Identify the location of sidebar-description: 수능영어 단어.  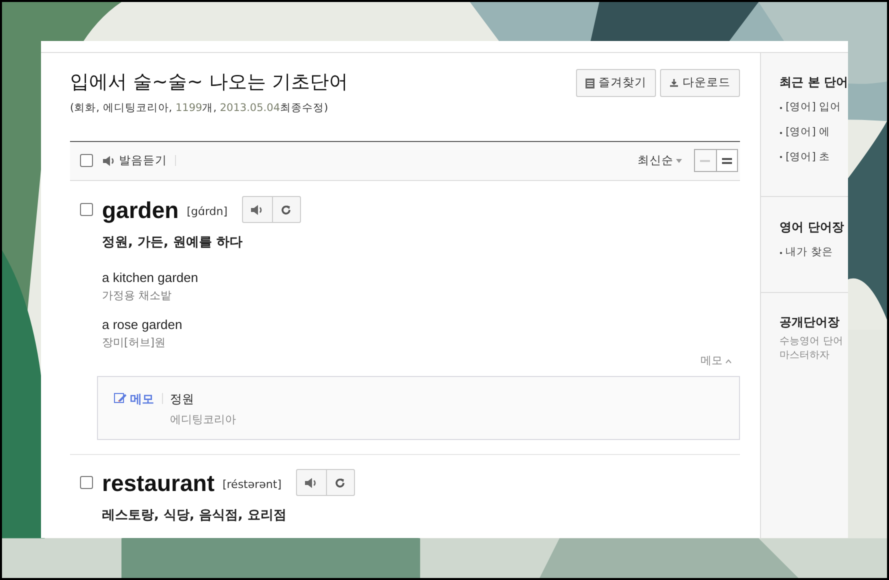
(812, 342).